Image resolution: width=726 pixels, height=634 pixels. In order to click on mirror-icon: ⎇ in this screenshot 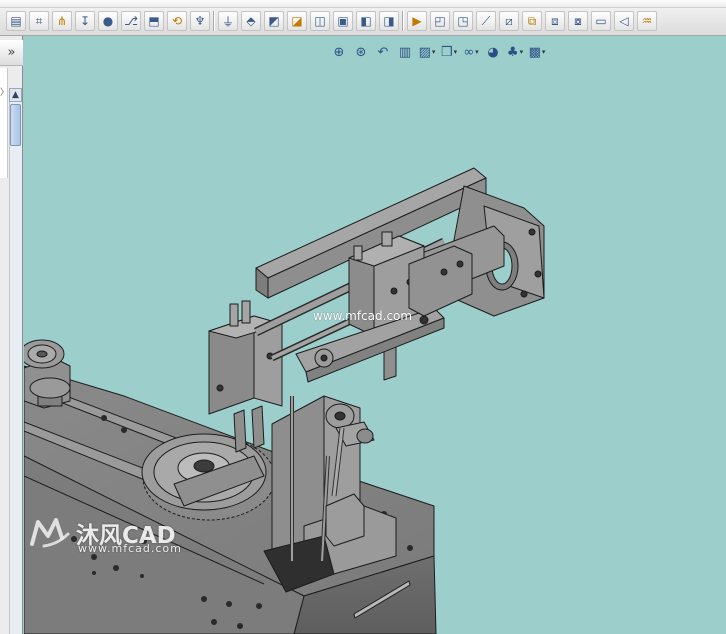, I will do `click(131, 21)`.